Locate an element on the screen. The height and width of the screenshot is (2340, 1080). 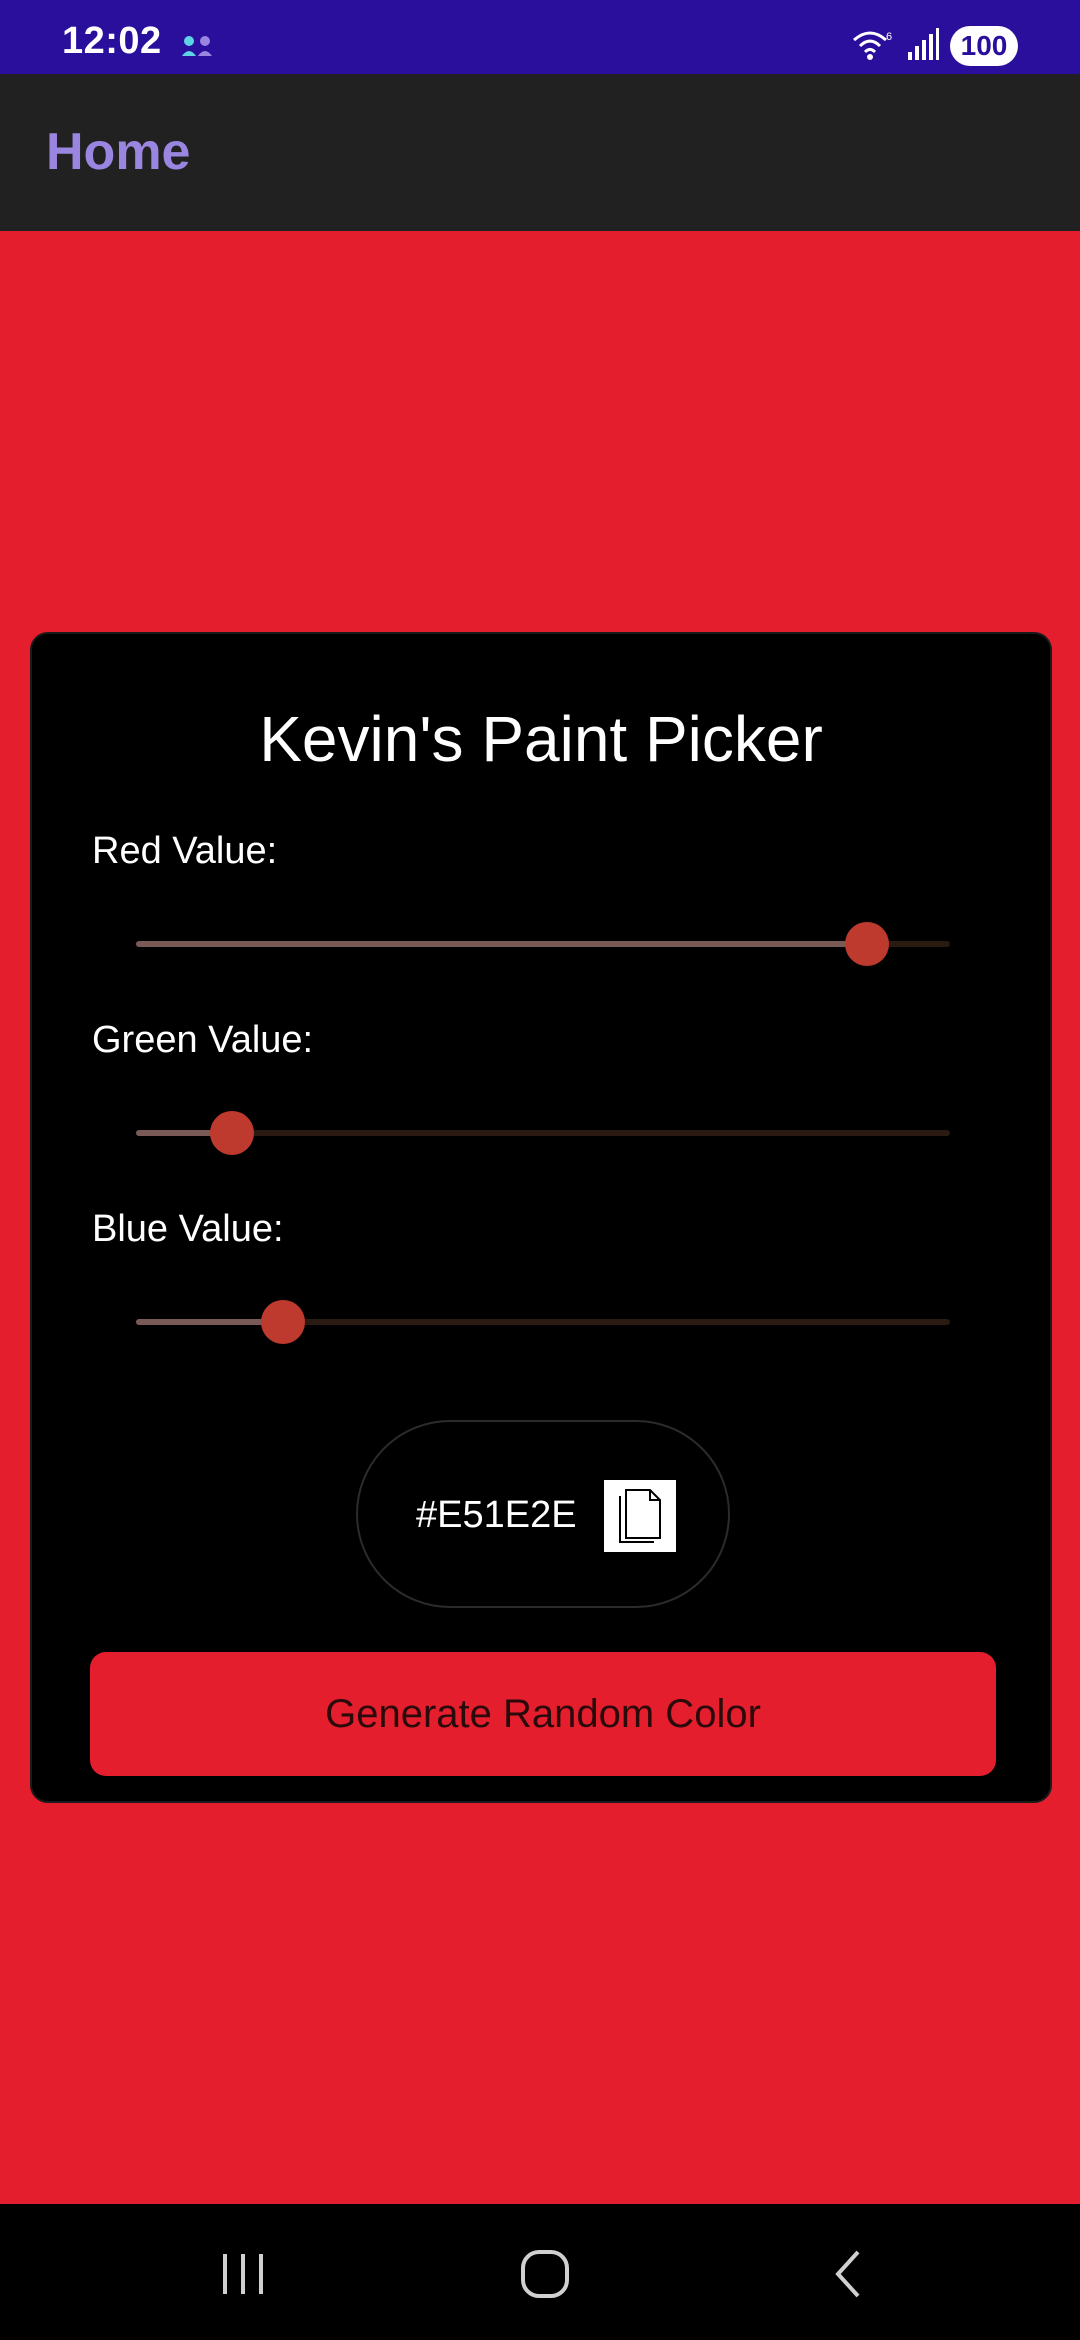
navigation-bar is located at coordinates (540, 2272).